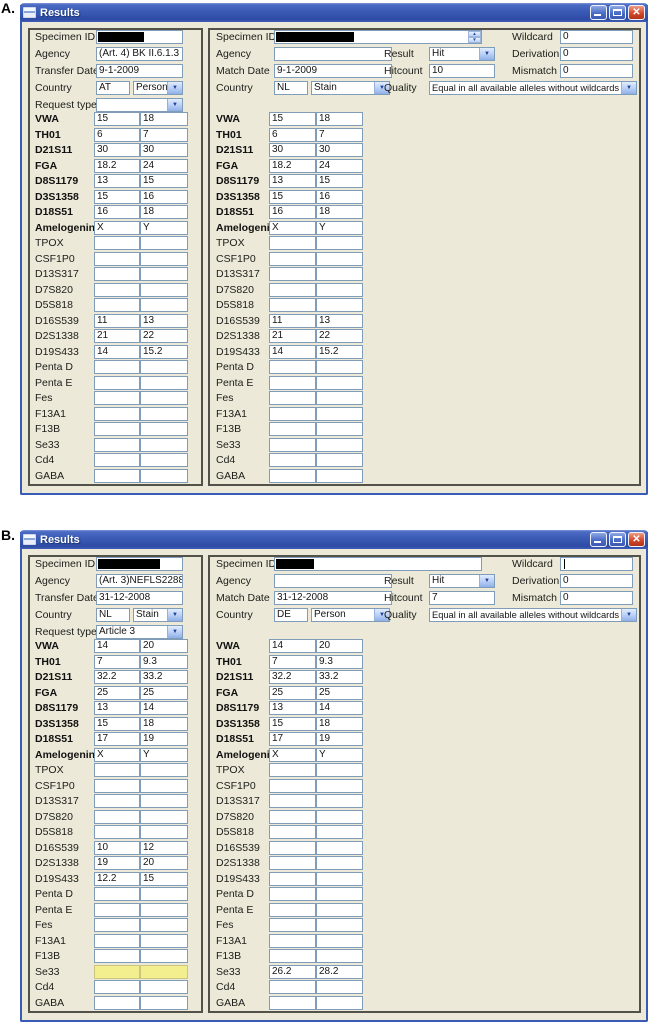 Image resolution: width=650 pixels, height=1025 pixels. Describe the element at coordinates (462, 71) in the screenshot. I see `hitcount-field: 10` at that location.